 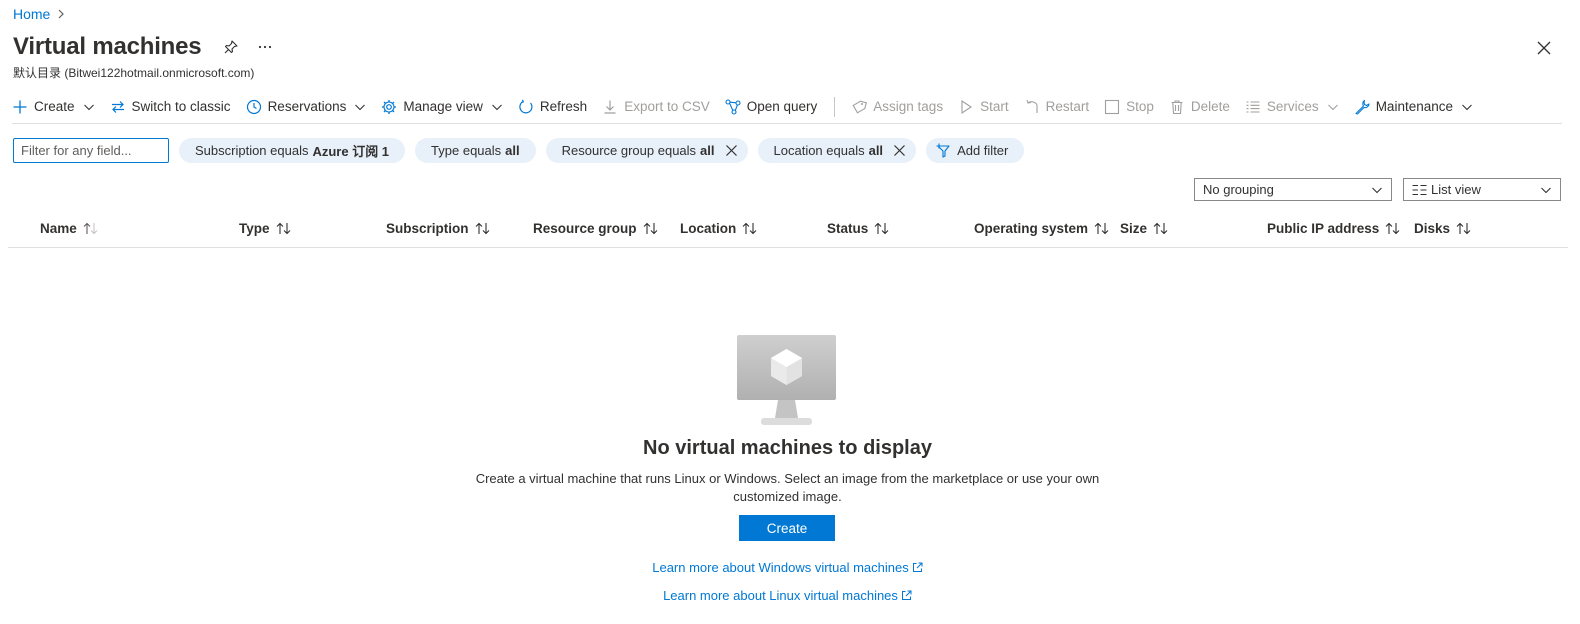 What do you see at coordinates (466, 150) in the screenshot?
I see `filter-pill-label: Type equals` at bounding box center [466, 150].